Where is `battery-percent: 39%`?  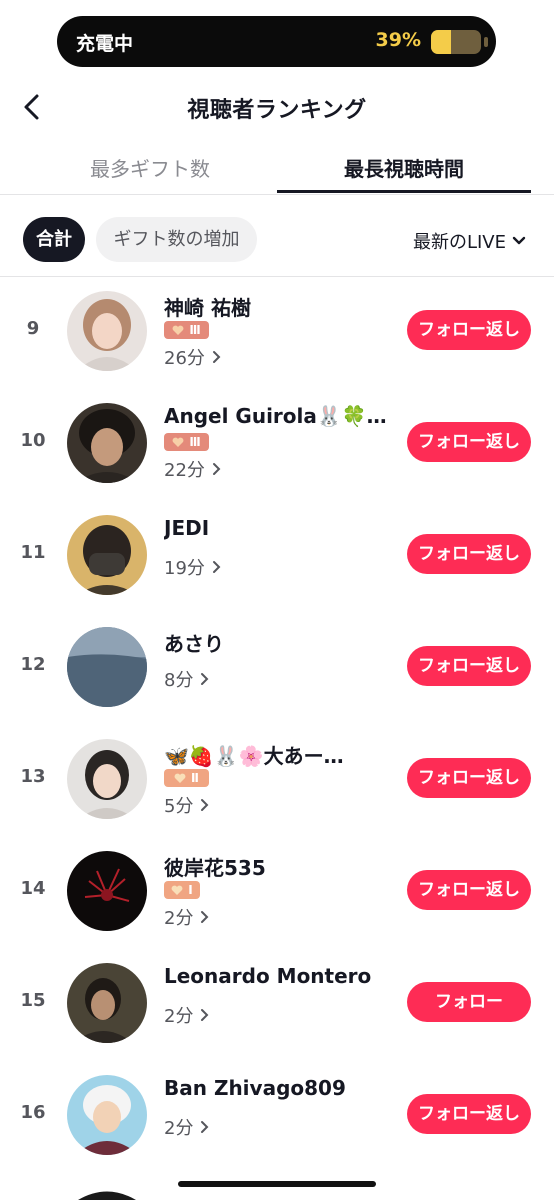 battery-percent: 39% is located at coordinates (398, 40).